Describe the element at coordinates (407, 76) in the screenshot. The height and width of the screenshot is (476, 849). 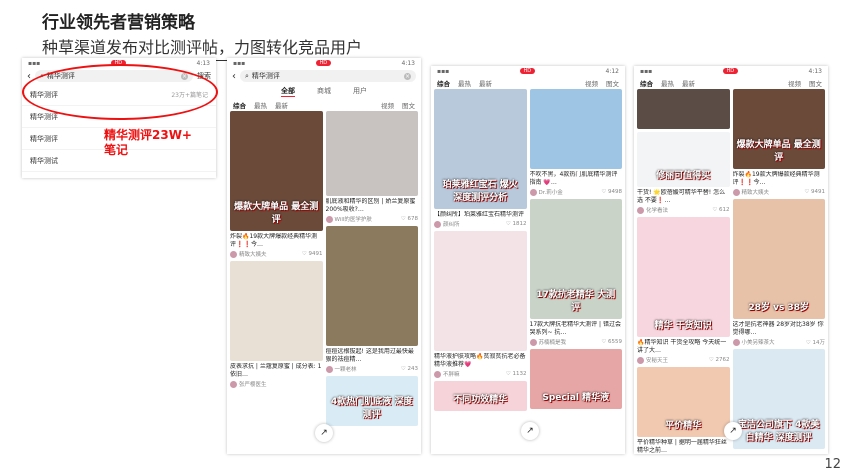
I see `clear-icon: ×` at that location.